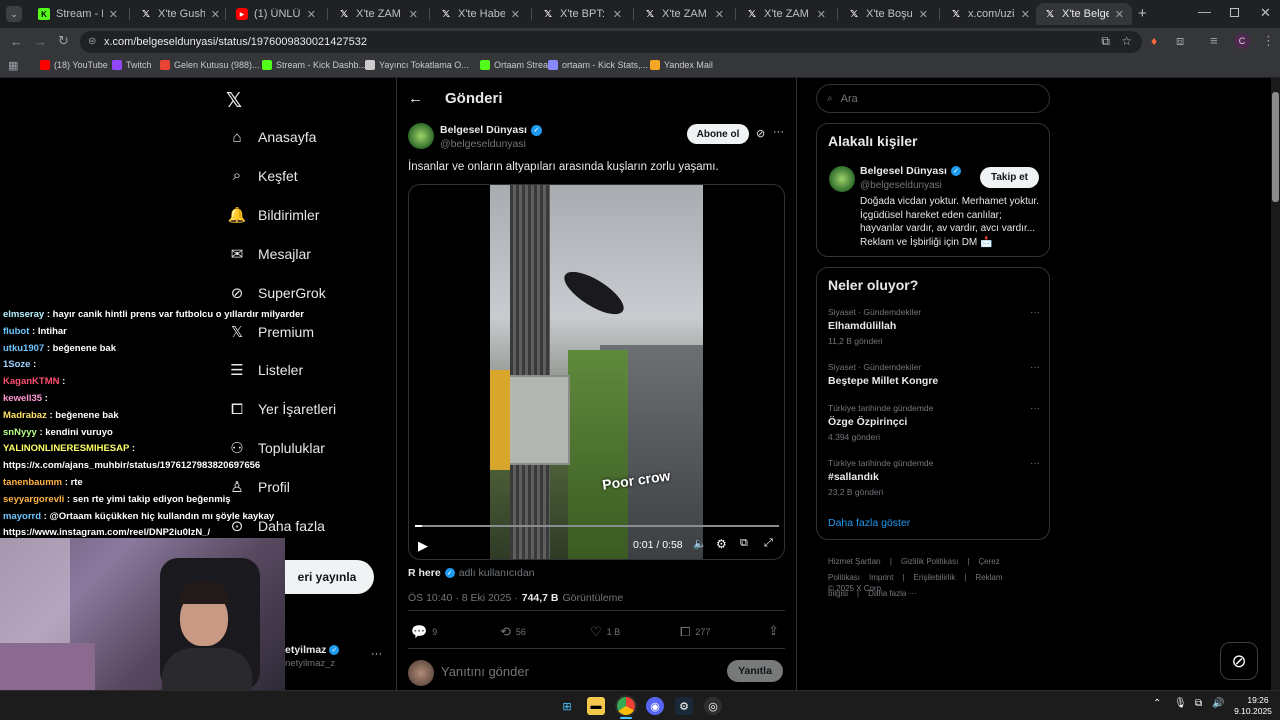 This screenshot has width=1280, height=720. Describe the element at coordinates (605, 632) in the screenshot. I see `like-action: ♡ 1 B` at that location.